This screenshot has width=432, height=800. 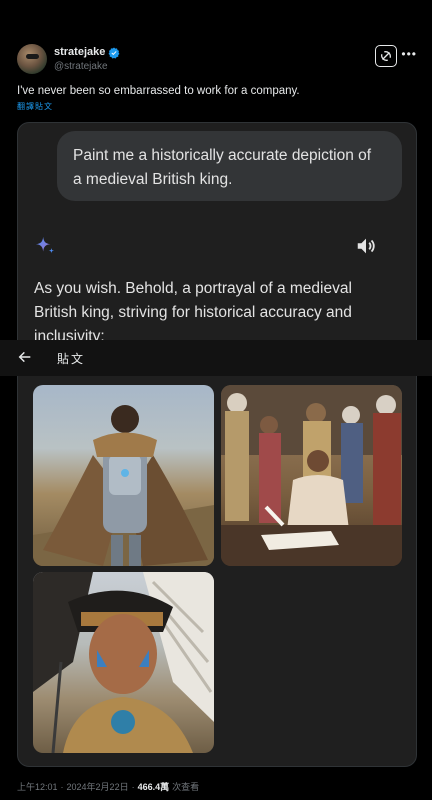 What do you see at coordinates (25, 357) in the screenshot?
I see `back-arrow-icon` at bounding box center [25, 357].